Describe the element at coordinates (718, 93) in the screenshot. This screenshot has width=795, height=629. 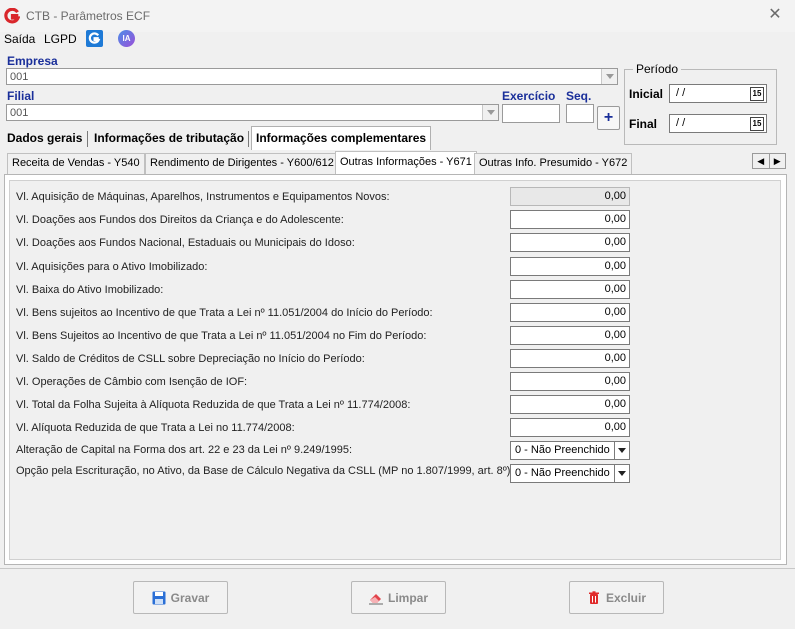
I see `periodo-inicial-input: / / 15` at that location.